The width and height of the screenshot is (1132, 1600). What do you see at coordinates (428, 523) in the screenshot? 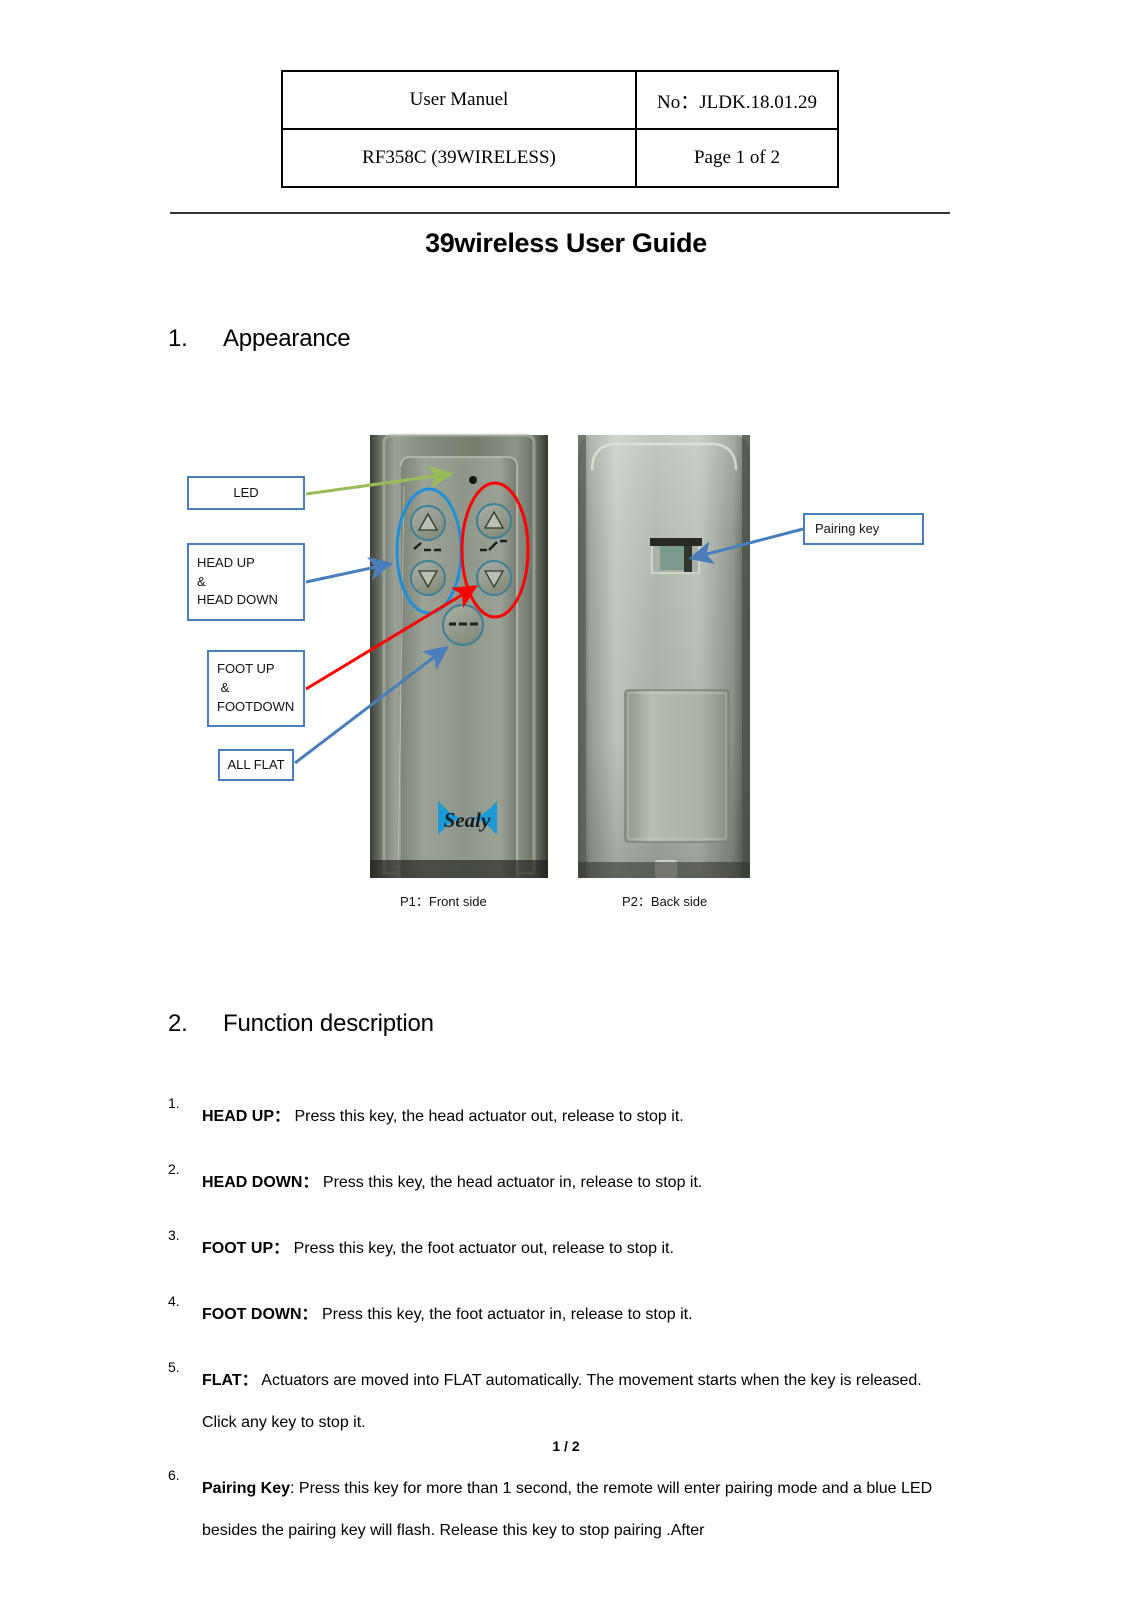
I see `button-head-up` at bounding box center [428, 523].